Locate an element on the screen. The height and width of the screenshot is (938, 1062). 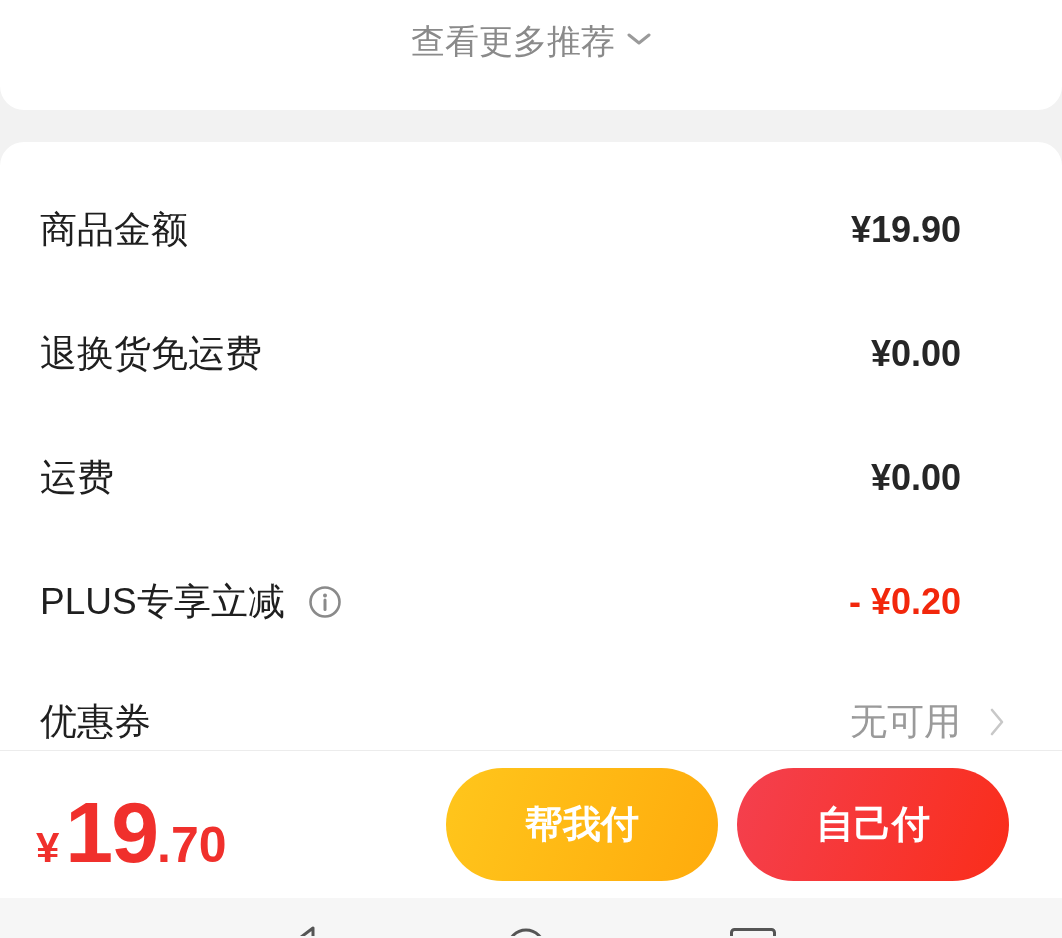
pay-myself-button: 自己付 is located at coordinates (873, 824).